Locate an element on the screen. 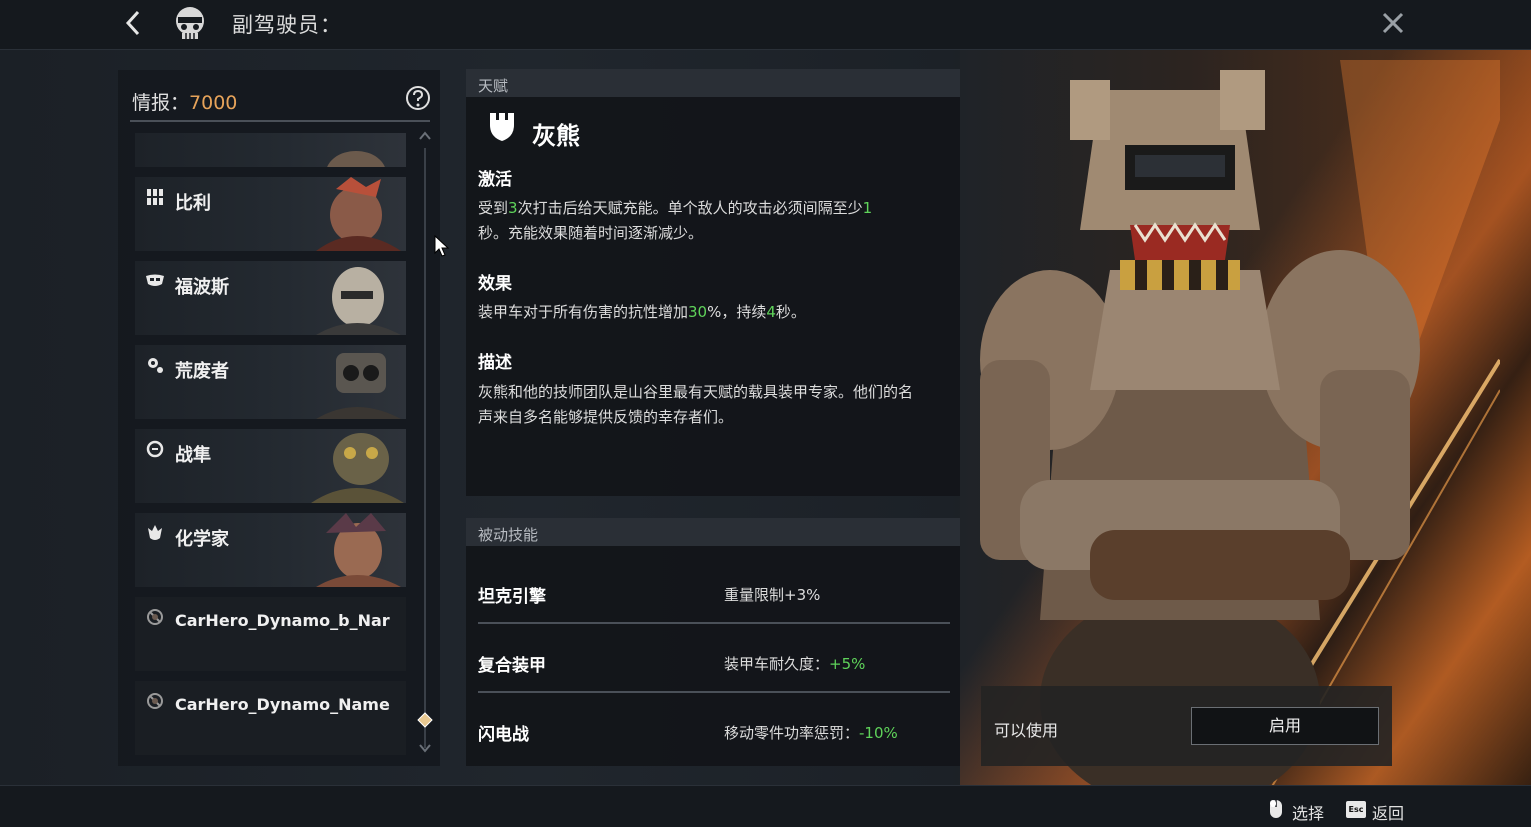 This screenshot has height=827, width=1531. list-item-partial is located at coordinates (270, 150).